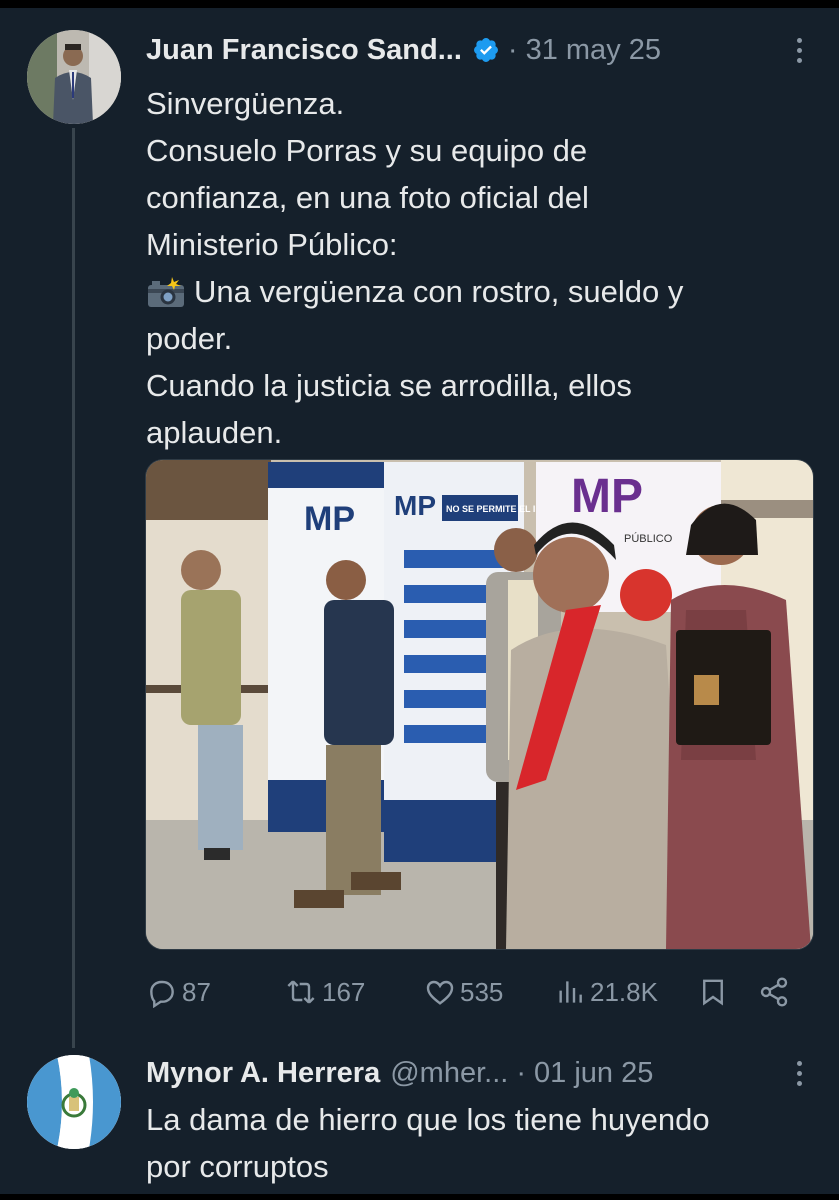  Describe the element at coordinates (584, 50) in the screenshot. I see `tweet-date: · 31 may 25` at that location.